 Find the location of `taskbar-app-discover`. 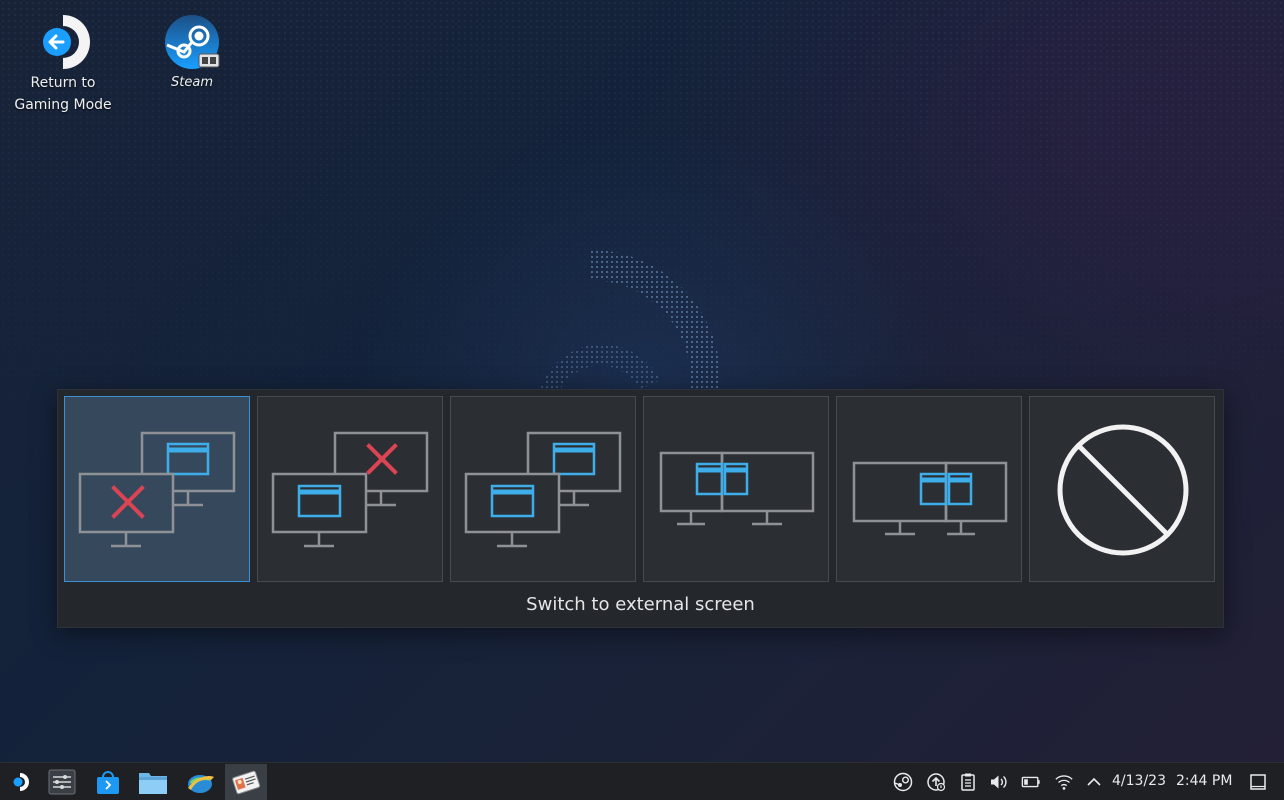

taskbar-app-discover is located at coordinates (108, 782).